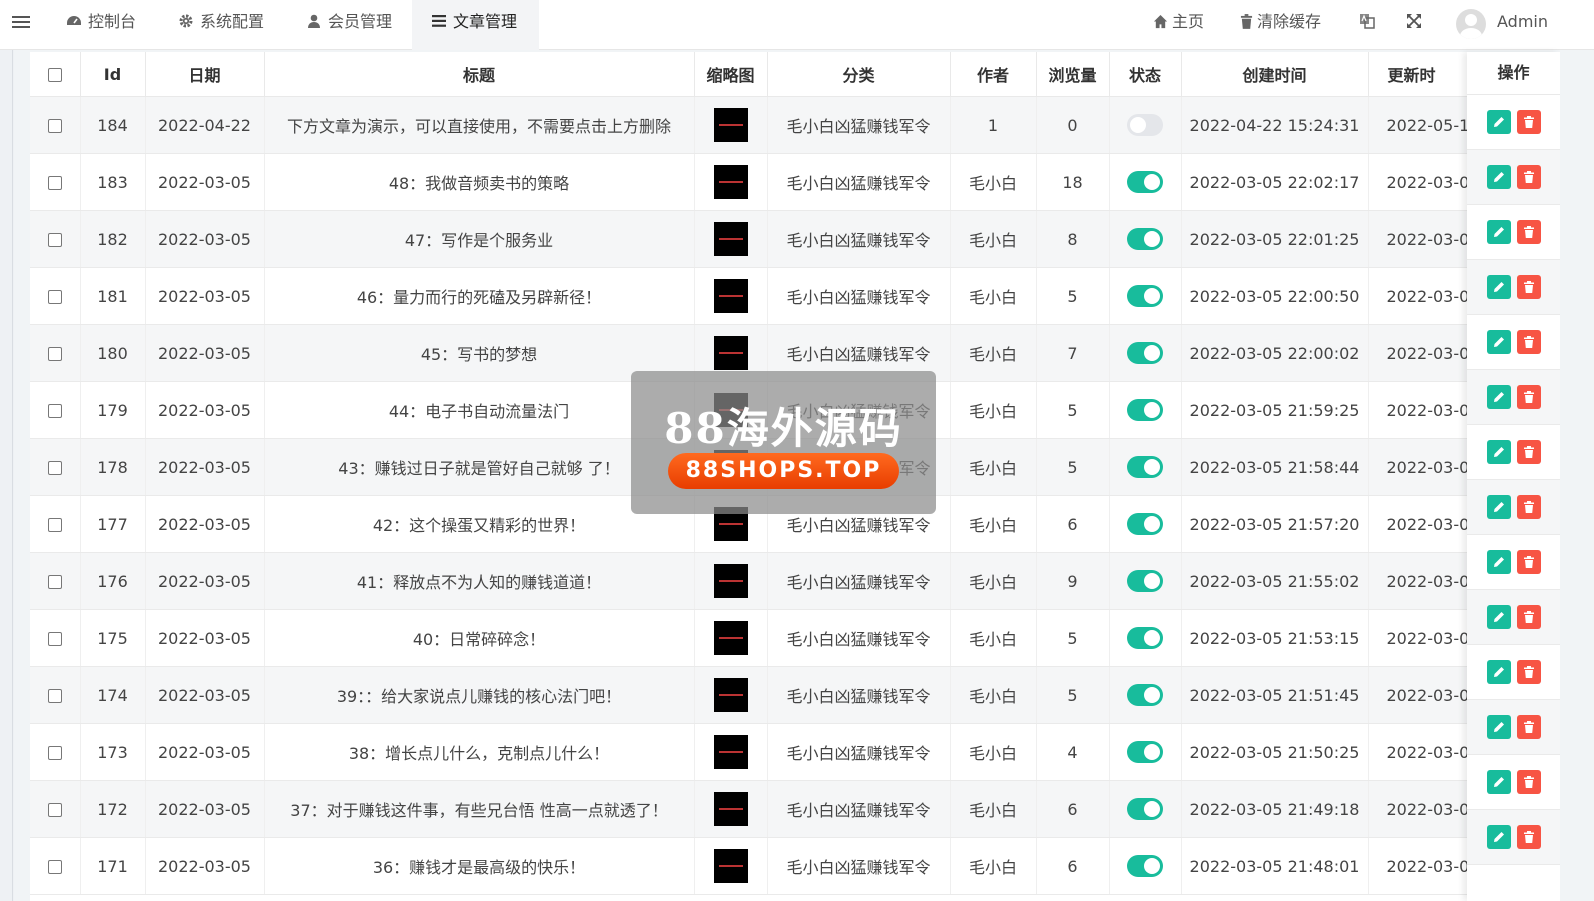  Describe the element at coordinates (475, 25) in the screenshot. I see `tab-article-management: 文章管理` at that location.